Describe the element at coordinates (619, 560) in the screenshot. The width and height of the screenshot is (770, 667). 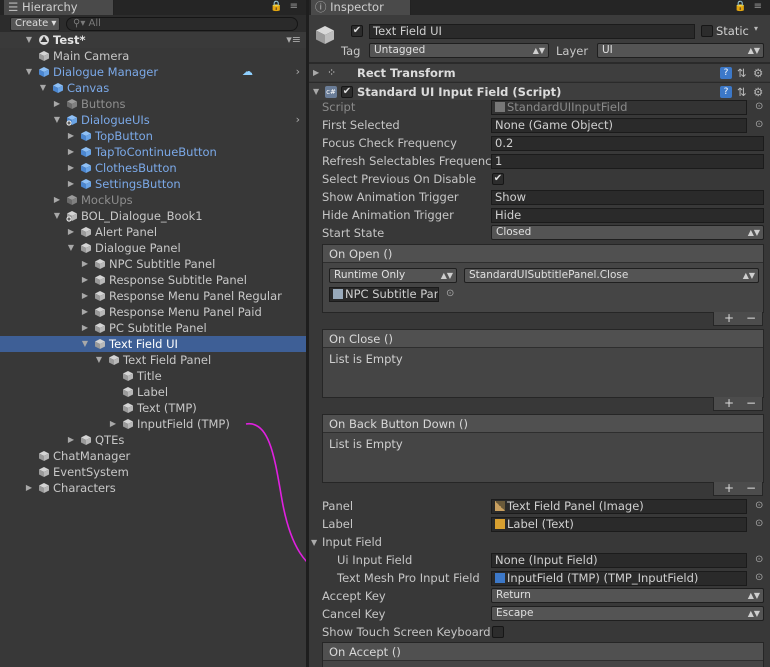
I see `ui-input-field: None (Input Field)` at that location.